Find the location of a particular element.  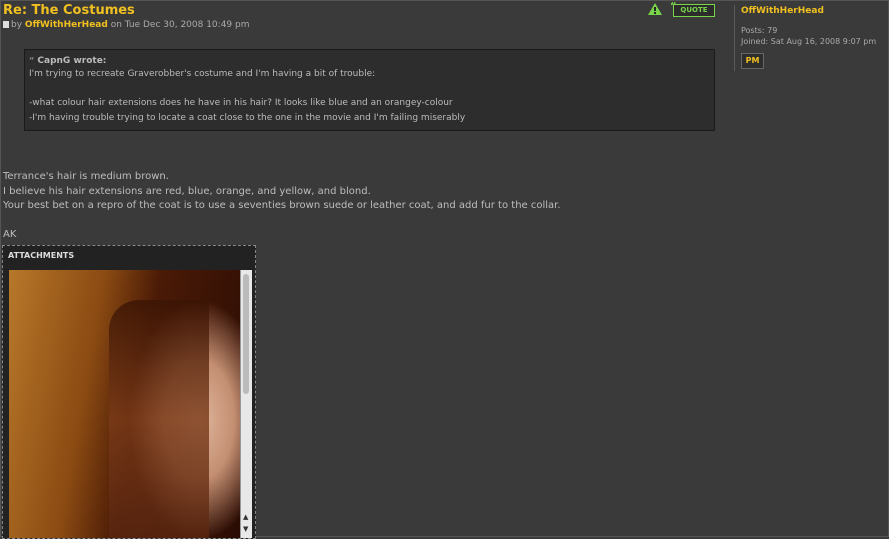

pm-button: PM is located at coordinates (752, 61).